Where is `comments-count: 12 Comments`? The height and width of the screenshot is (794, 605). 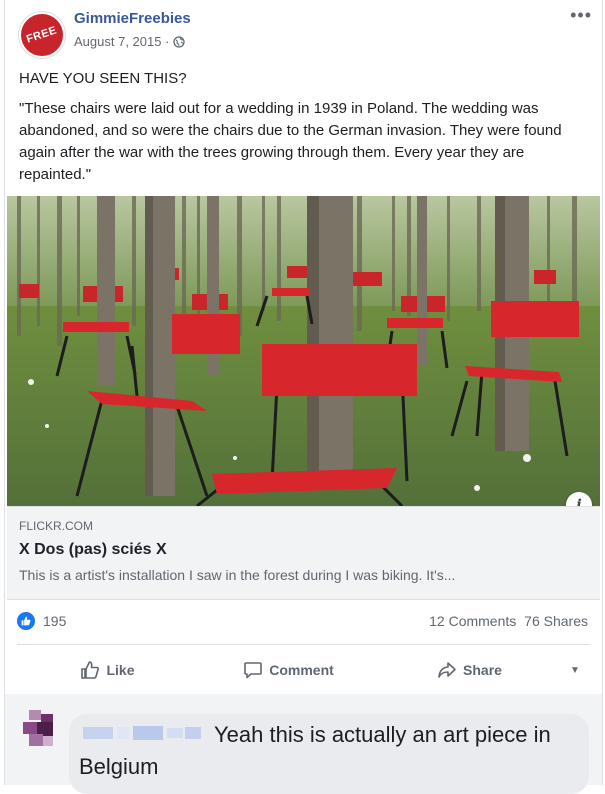
comments-count: 12 Comments is located at coordinates (472, 621).